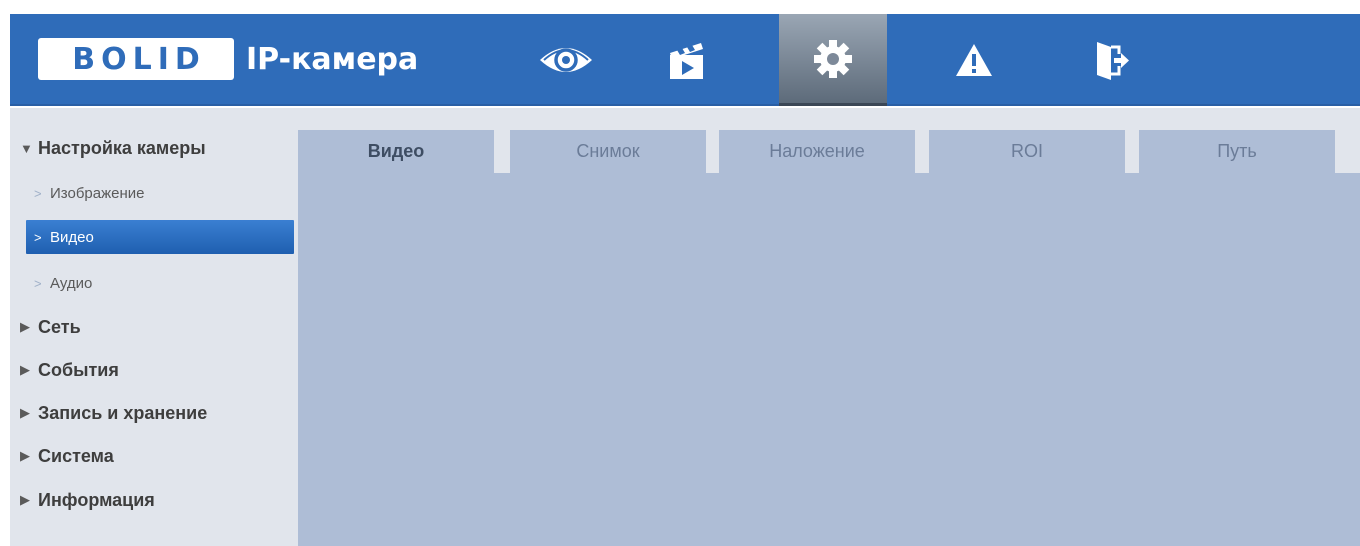  I want to click on tab-bar: Видео Снимок Наложение ROI Путь, so click(829, 140).